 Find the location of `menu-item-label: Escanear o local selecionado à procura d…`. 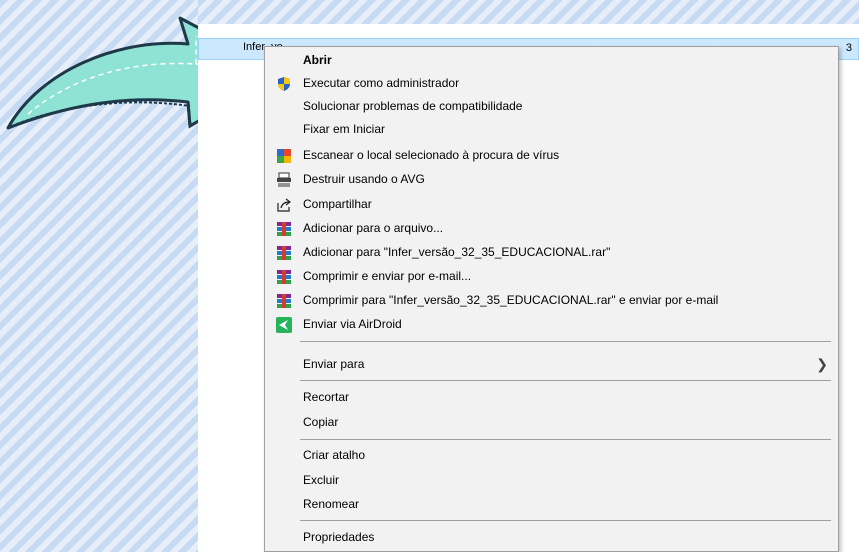

menu-item-label: Escanear o local selecionado à procura d… is located at coordinates (431, 155).